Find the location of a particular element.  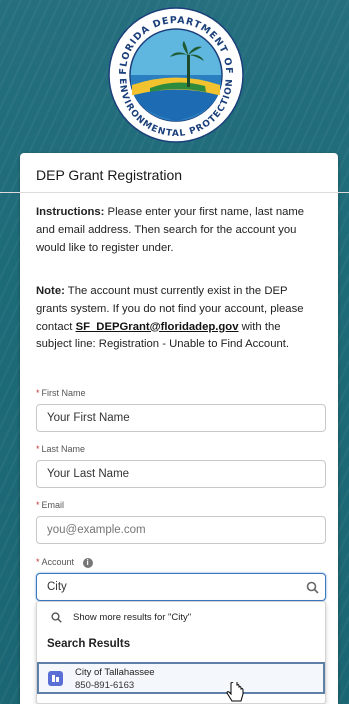

account-icon is located at coordinates (55, 678).